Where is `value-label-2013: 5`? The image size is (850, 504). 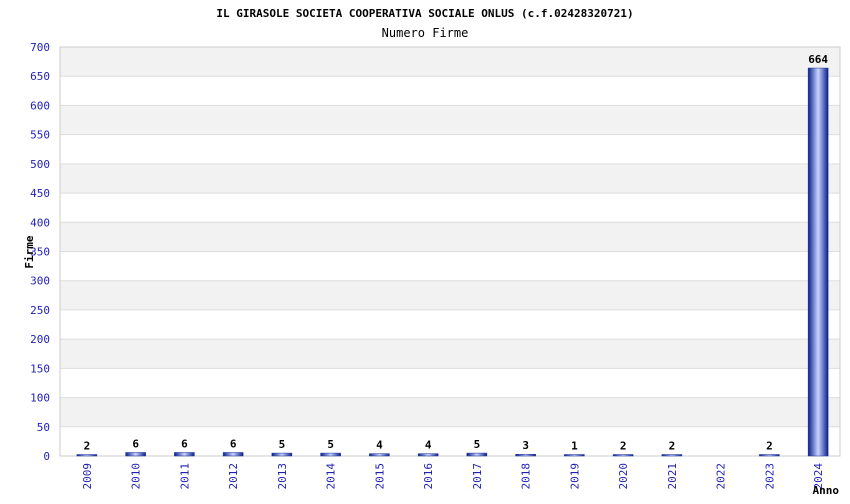 value-label-2013: 5 is located at coordinates (282, 444).